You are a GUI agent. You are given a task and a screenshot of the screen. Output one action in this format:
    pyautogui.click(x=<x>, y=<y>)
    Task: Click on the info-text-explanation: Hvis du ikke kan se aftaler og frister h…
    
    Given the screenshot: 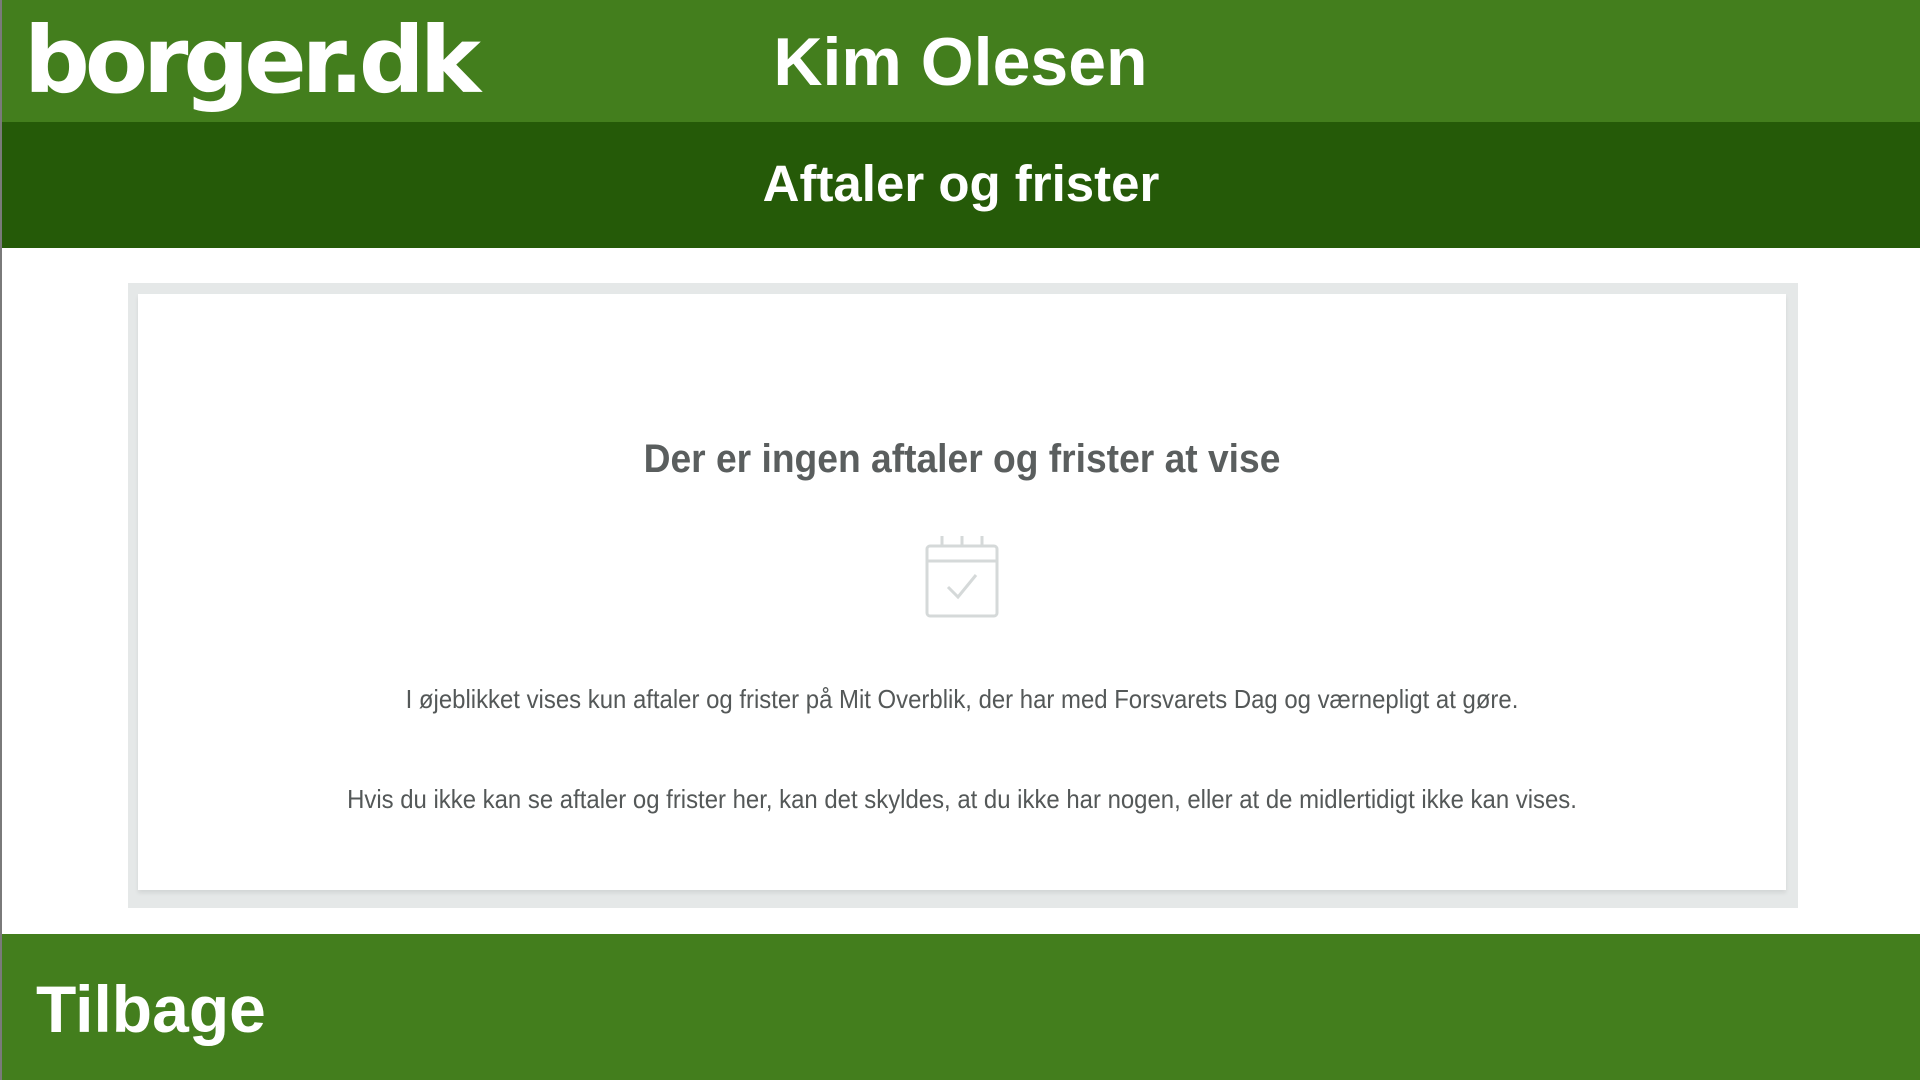 What is the action you would take?
    pyautogui.click(x=962, y=799)
    